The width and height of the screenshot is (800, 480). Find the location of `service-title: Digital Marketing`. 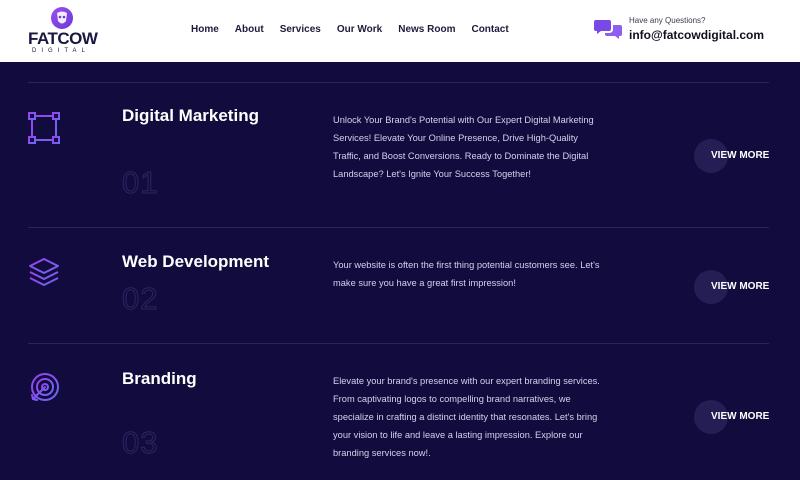

service-title: Digital Marketing is located at coordinates (190, 115).